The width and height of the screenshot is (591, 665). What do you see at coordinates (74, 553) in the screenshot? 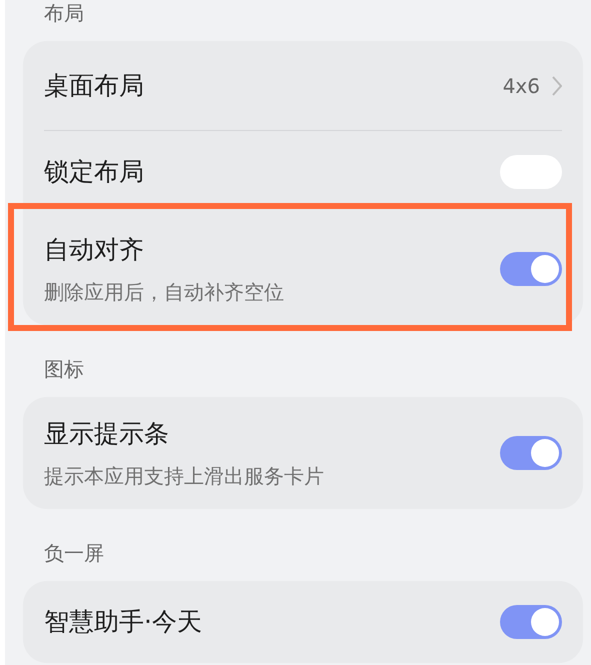
I see `section-header: 负一屏` at bounding box center [74, 553].